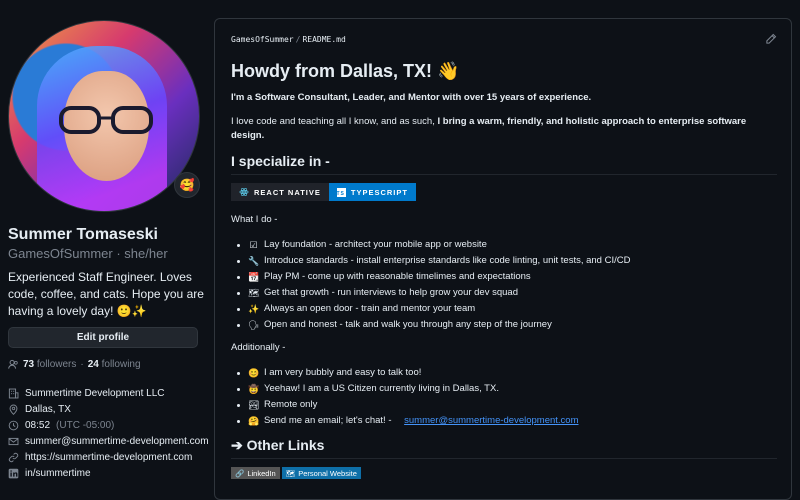 This screenshot has height=500, width=800. Describe the element at coordinates (95, 393) in the screenshot. I see `company-text: Summertime Development LLC` at that location.